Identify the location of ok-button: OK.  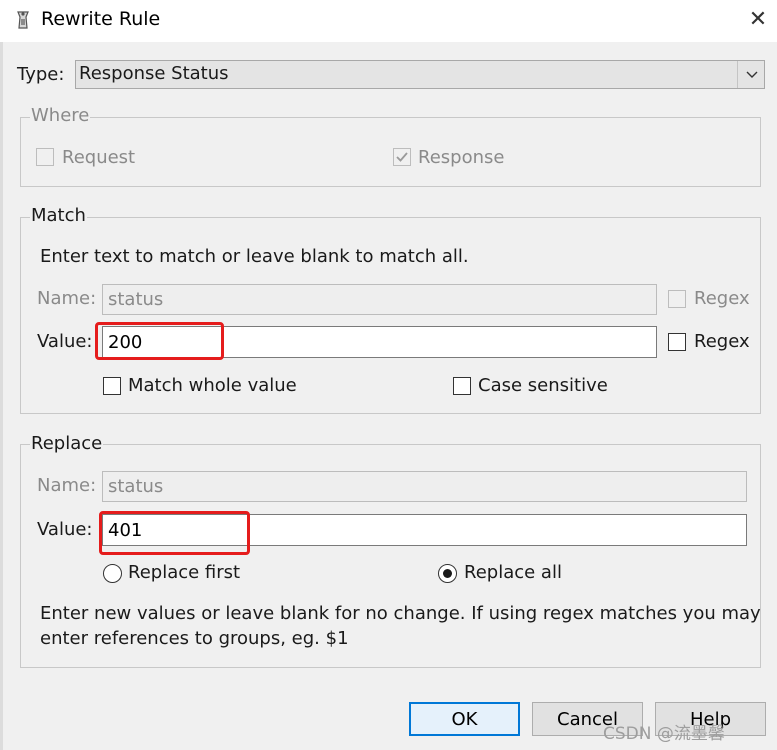
(464, 719).